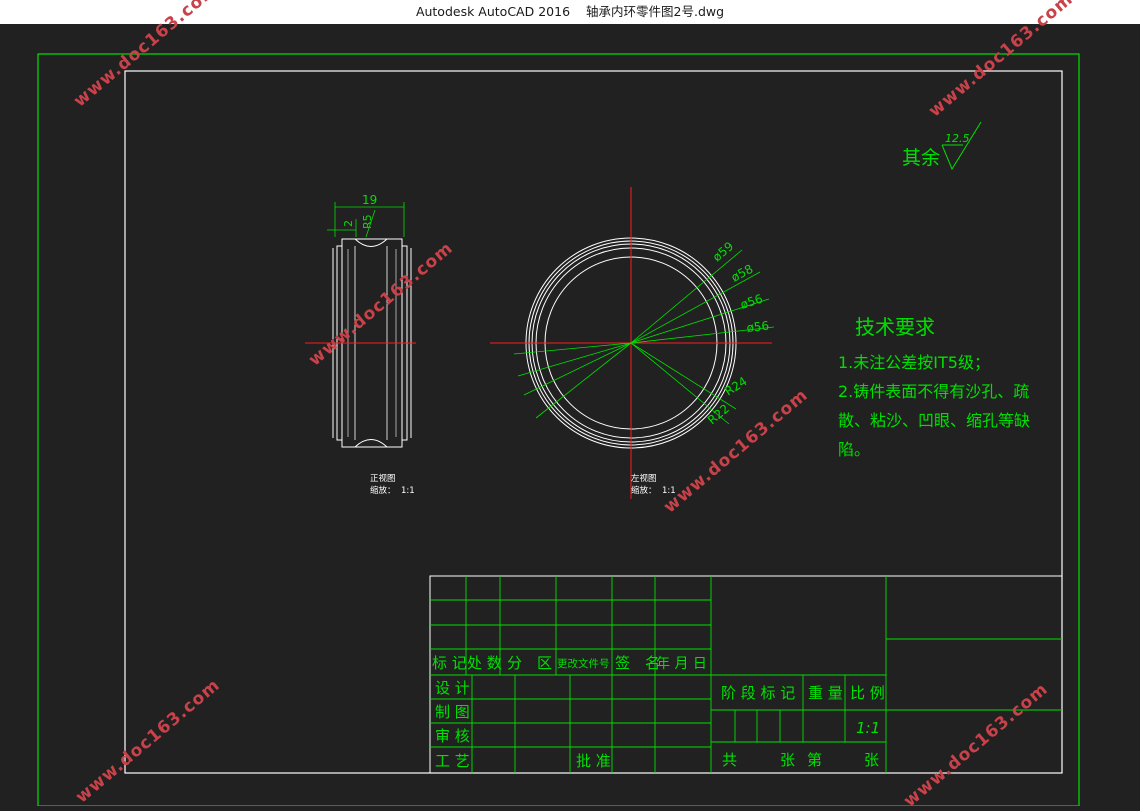 Image resolution: width=1140 pixels, height=811 pixels. Describe the element at coordinates (681, 664) in the screenshot. I see `tb-header-date: 年 月 日` at that location.